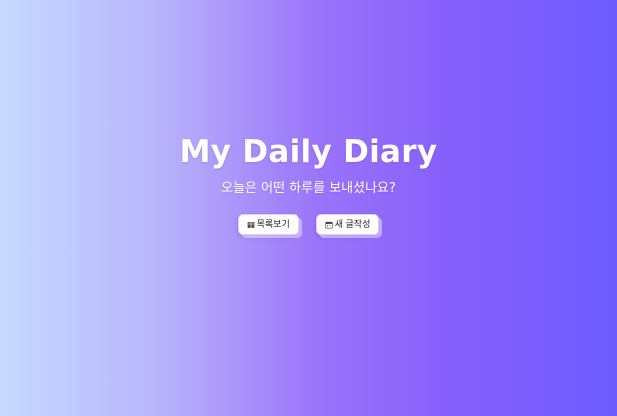  What do you see at coordinates (273, 224) in the screenshot?
I see `list-view-label: 목록보기` at bounding box center [273, 224].